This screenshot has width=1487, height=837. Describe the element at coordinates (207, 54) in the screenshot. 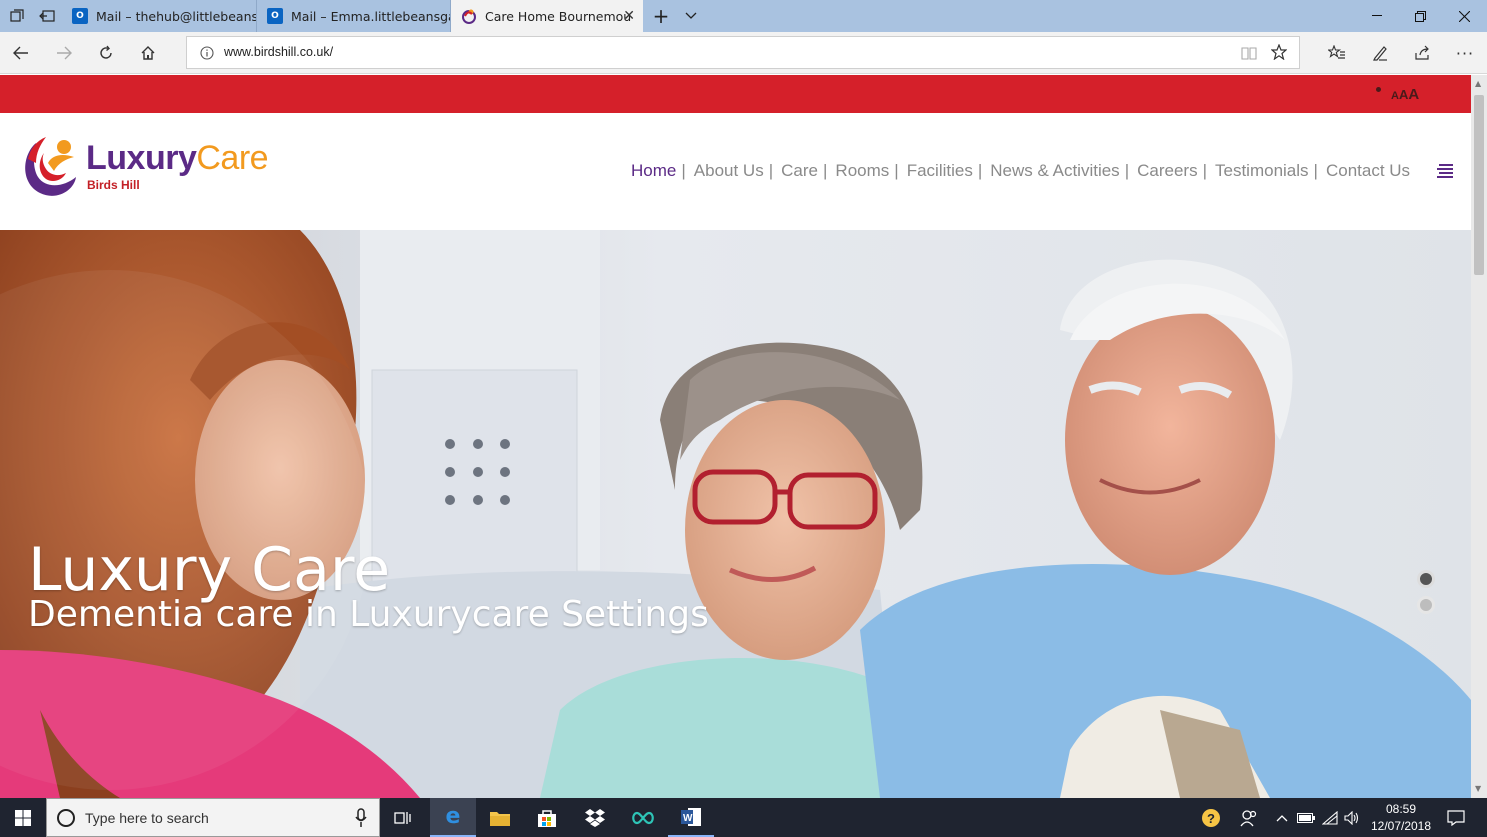

I see `site-info-icon` at that location.